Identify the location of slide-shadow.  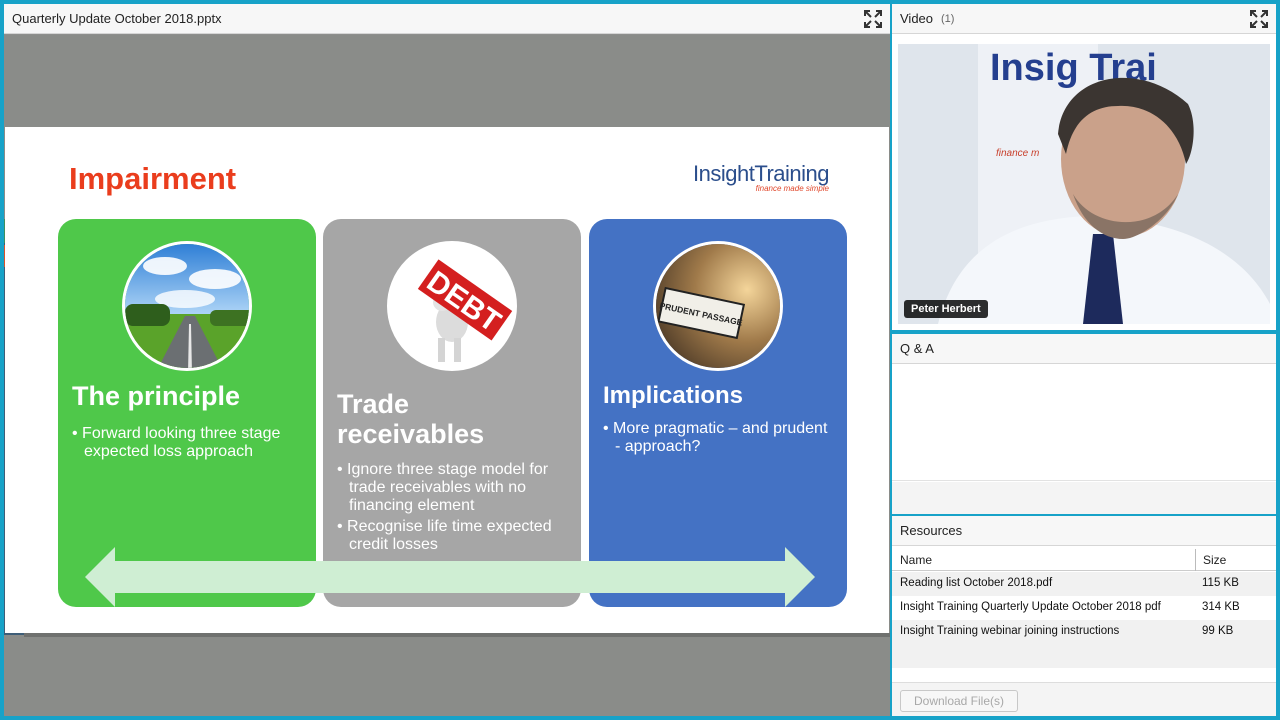
(457, 635).